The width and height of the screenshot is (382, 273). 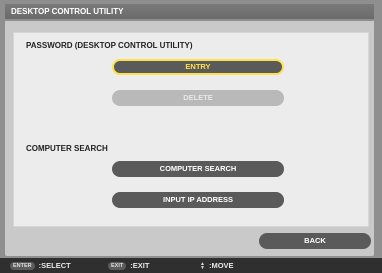 What do you see at coordinates (315, 241) in the screenshot?
I see `back-button: BACK` at bounding box center [315, 241].